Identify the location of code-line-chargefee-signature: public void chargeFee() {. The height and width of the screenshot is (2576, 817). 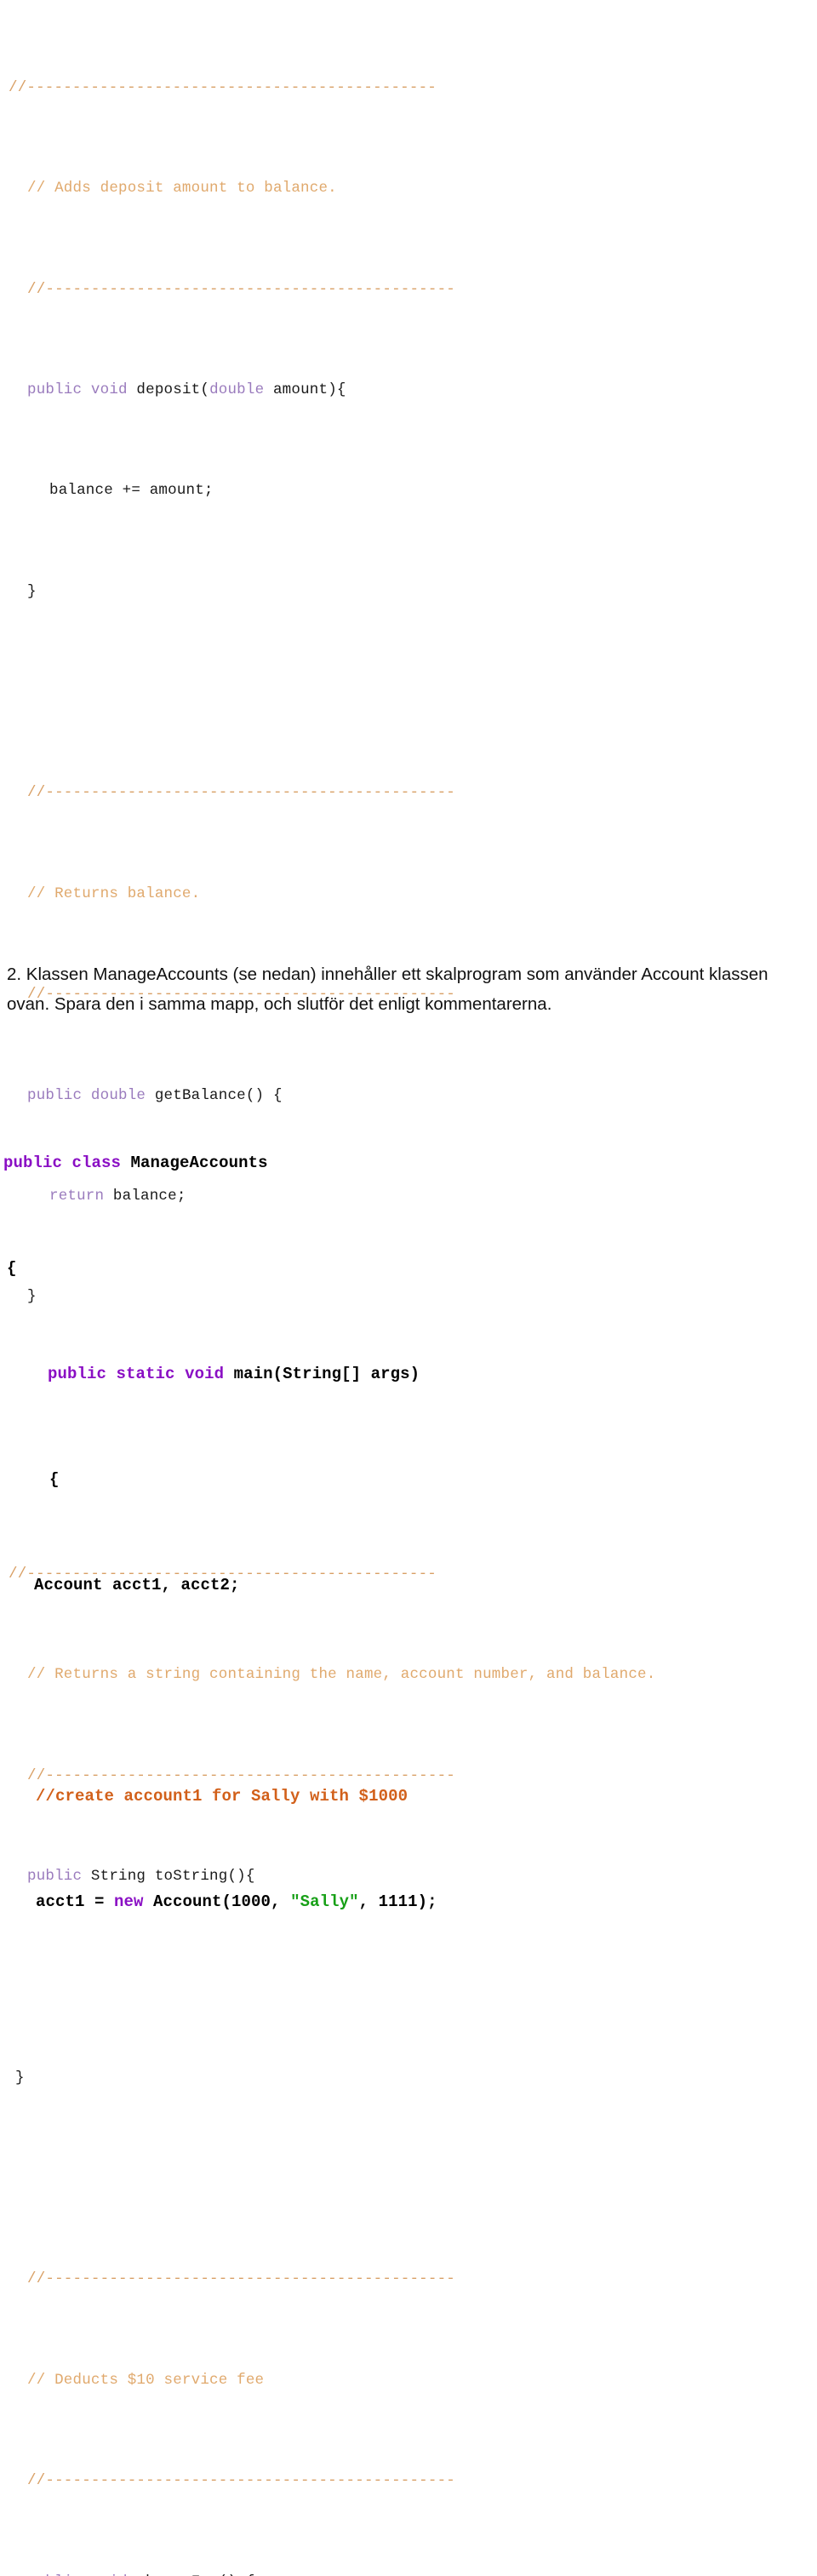
(408, 2573).